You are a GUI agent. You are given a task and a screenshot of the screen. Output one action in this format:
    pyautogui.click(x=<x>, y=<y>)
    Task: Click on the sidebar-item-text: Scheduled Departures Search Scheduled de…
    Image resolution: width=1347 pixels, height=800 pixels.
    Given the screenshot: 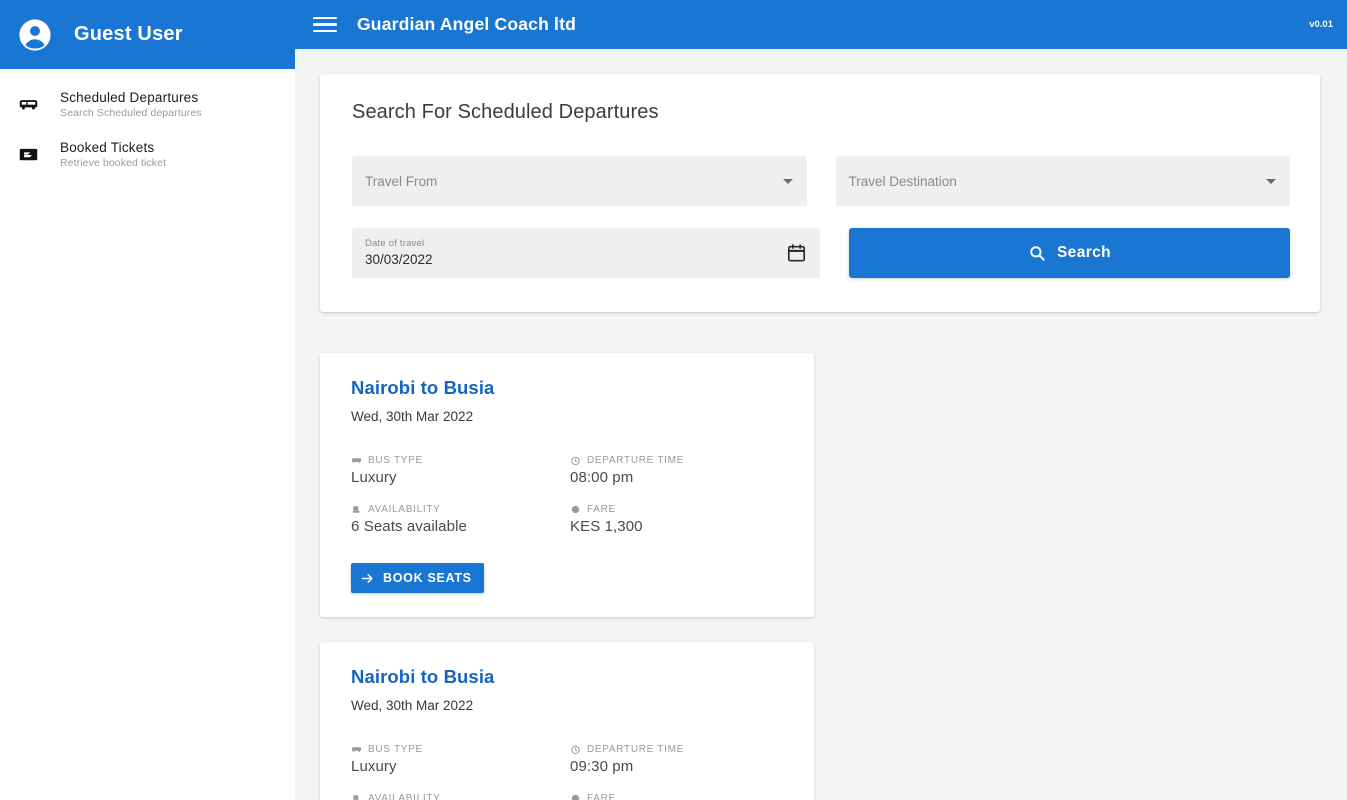 What is the action you would take?
    pyautogui.click(x=131, y=104)
    